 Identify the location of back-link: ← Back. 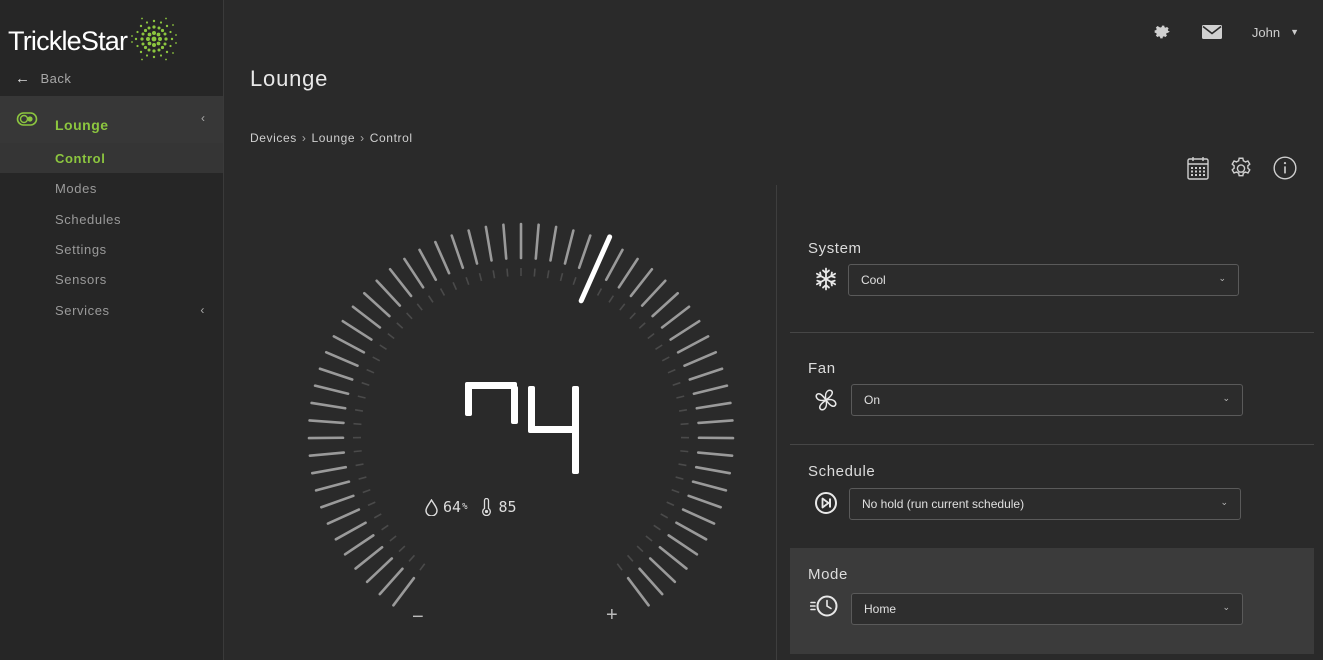
(43, 78).